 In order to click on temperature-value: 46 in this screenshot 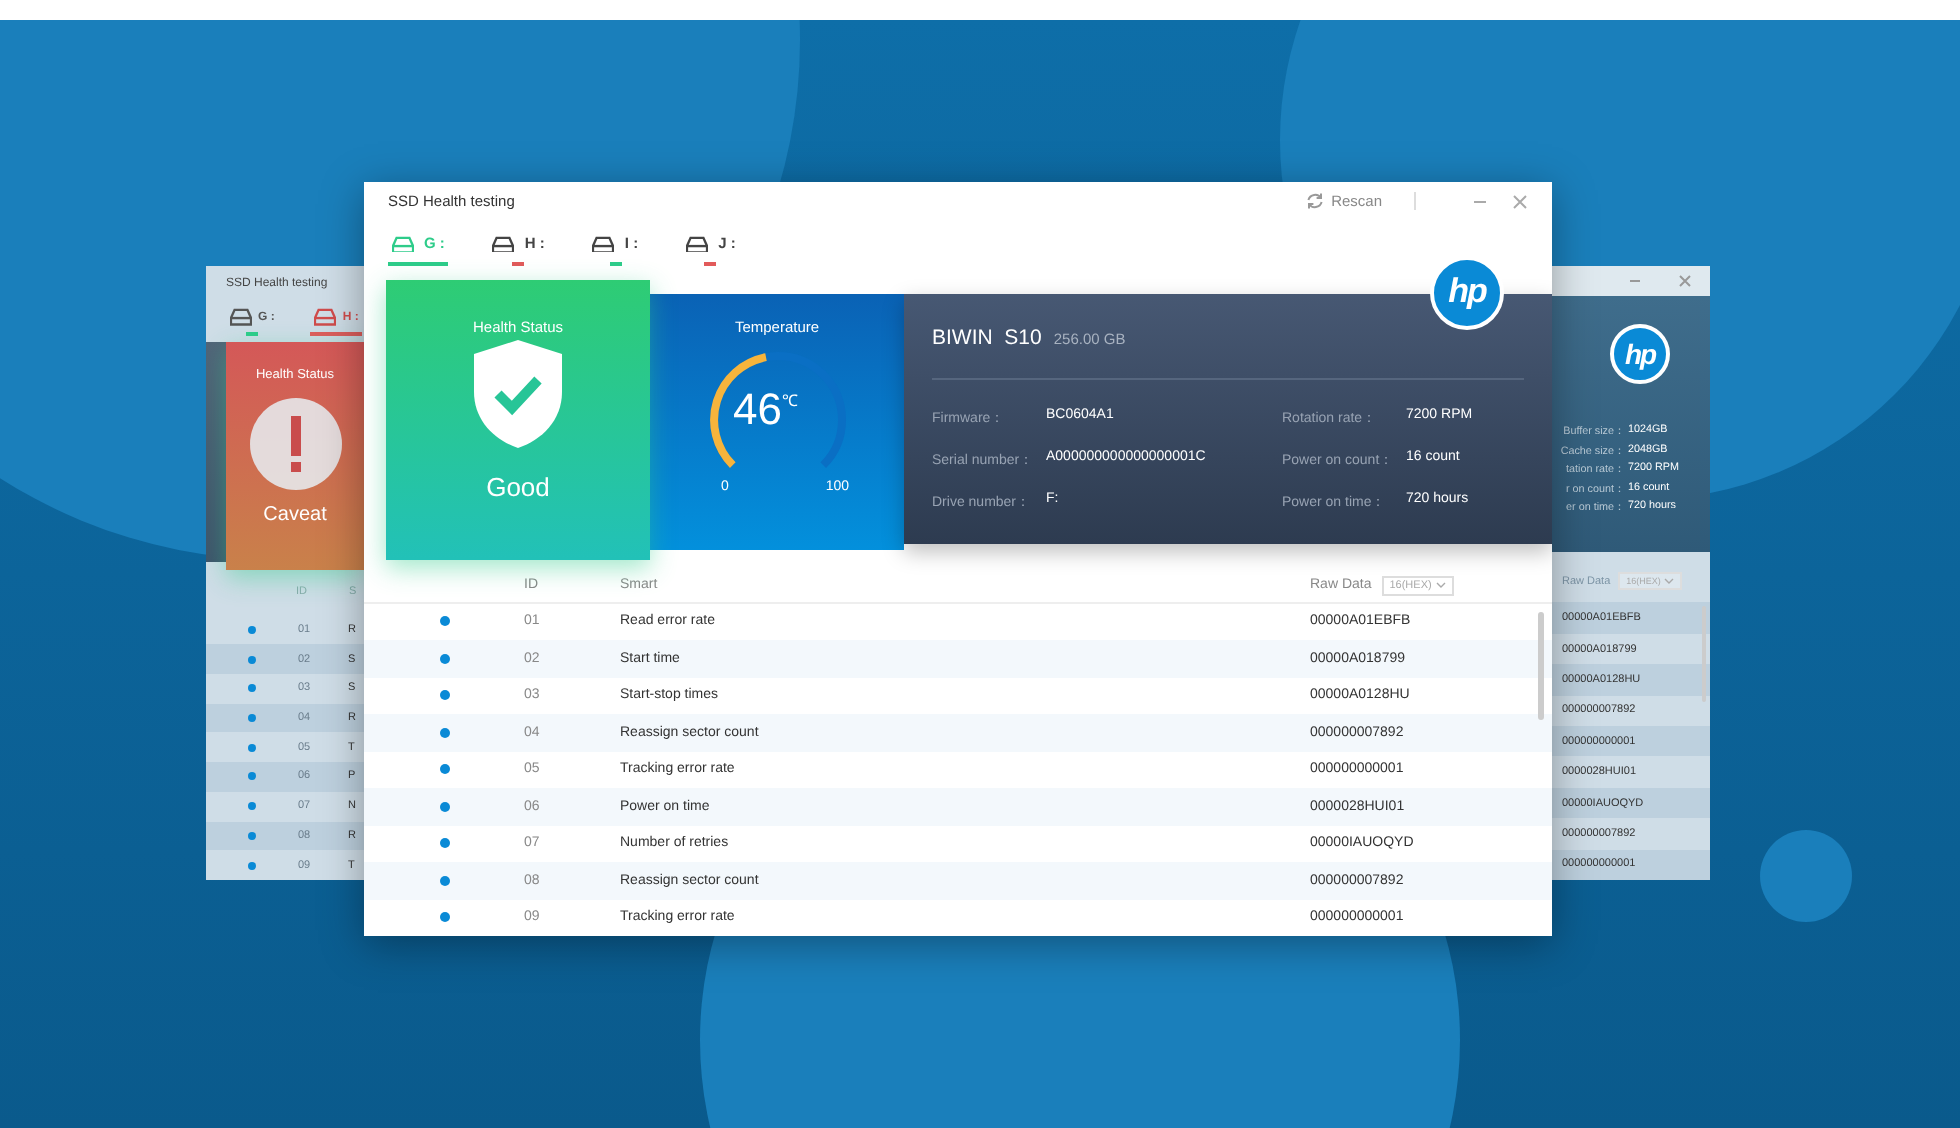, I will do `click(757, 409)`.